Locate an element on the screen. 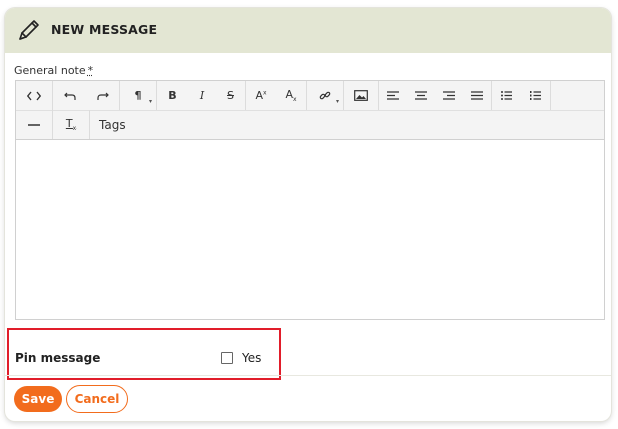  pin-message-yes-label: Yes is located at coordinates (251, 358).